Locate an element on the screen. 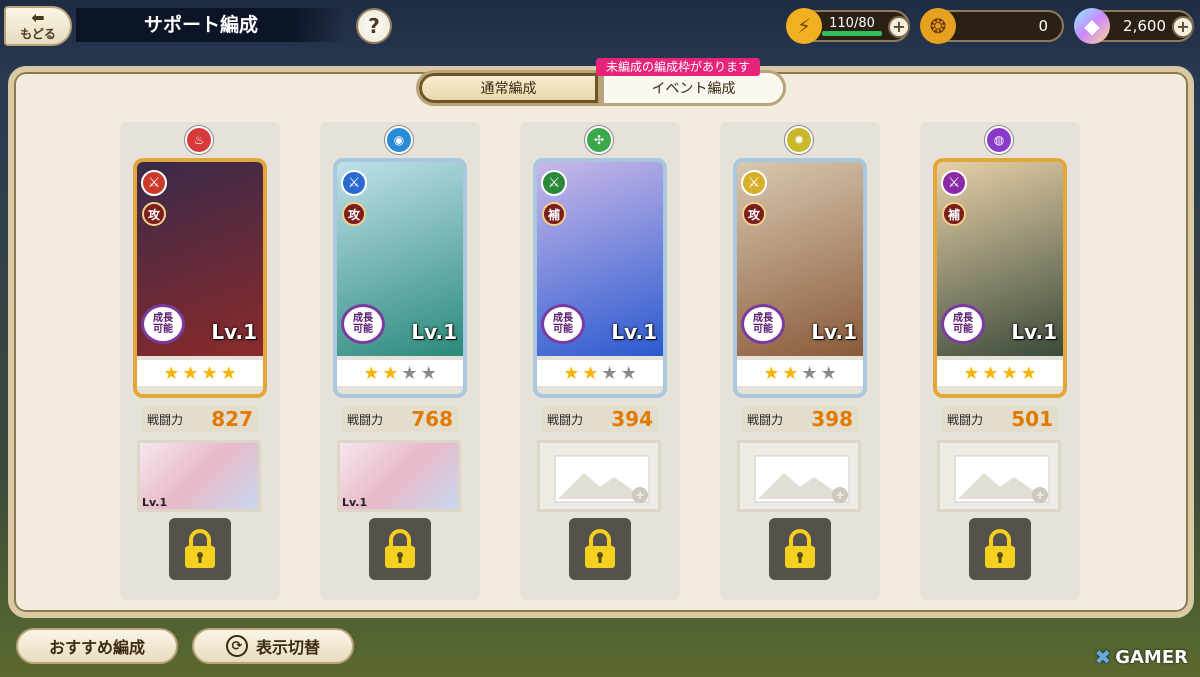 The height and width of the screenshot is (677, 1200). unit-slot: ✣ ⚔ 補 成長 可能 Lv.1 ★ ★ ★ ★ 戦闘力 394 + is located at coordinates (600, 361).